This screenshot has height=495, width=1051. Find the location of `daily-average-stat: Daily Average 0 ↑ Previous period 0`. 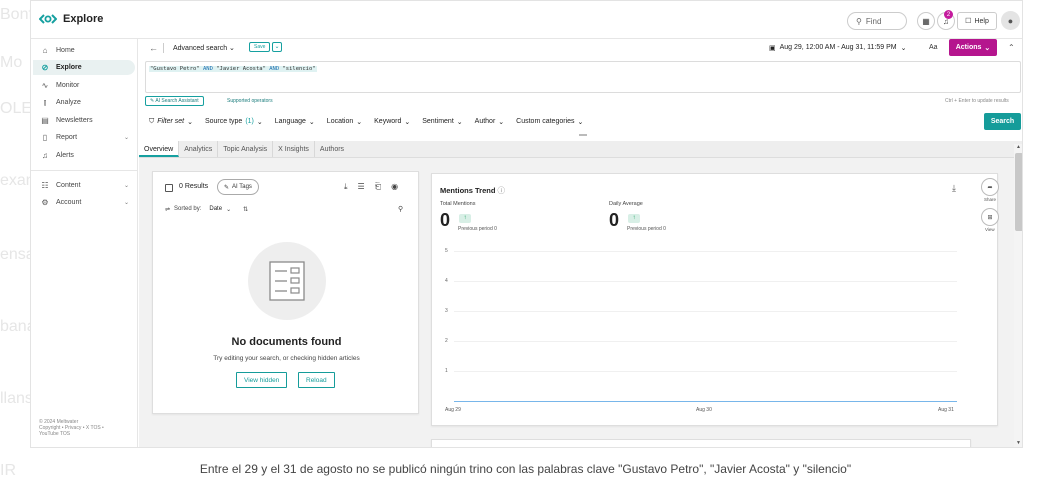

daily-average-stat: Daily Average 0 ↑ Previous period 0 is located at coordinates (637, 216).